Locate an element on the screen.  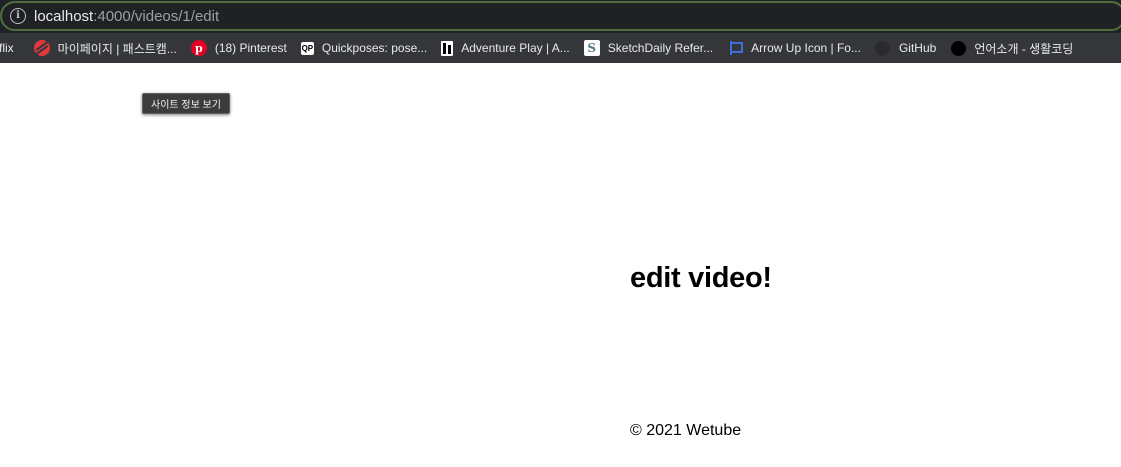
url-host: localhost is located at coordinates (64, 16).